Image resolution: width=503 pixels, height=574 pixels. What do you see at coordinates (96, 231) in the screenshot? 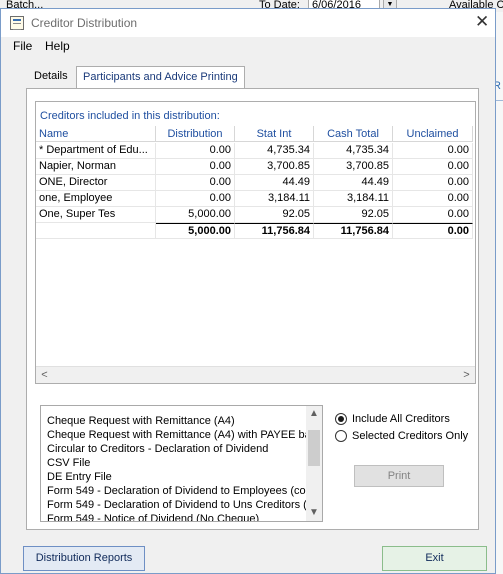
I see `cell-name` at bounding box center [96, 231].